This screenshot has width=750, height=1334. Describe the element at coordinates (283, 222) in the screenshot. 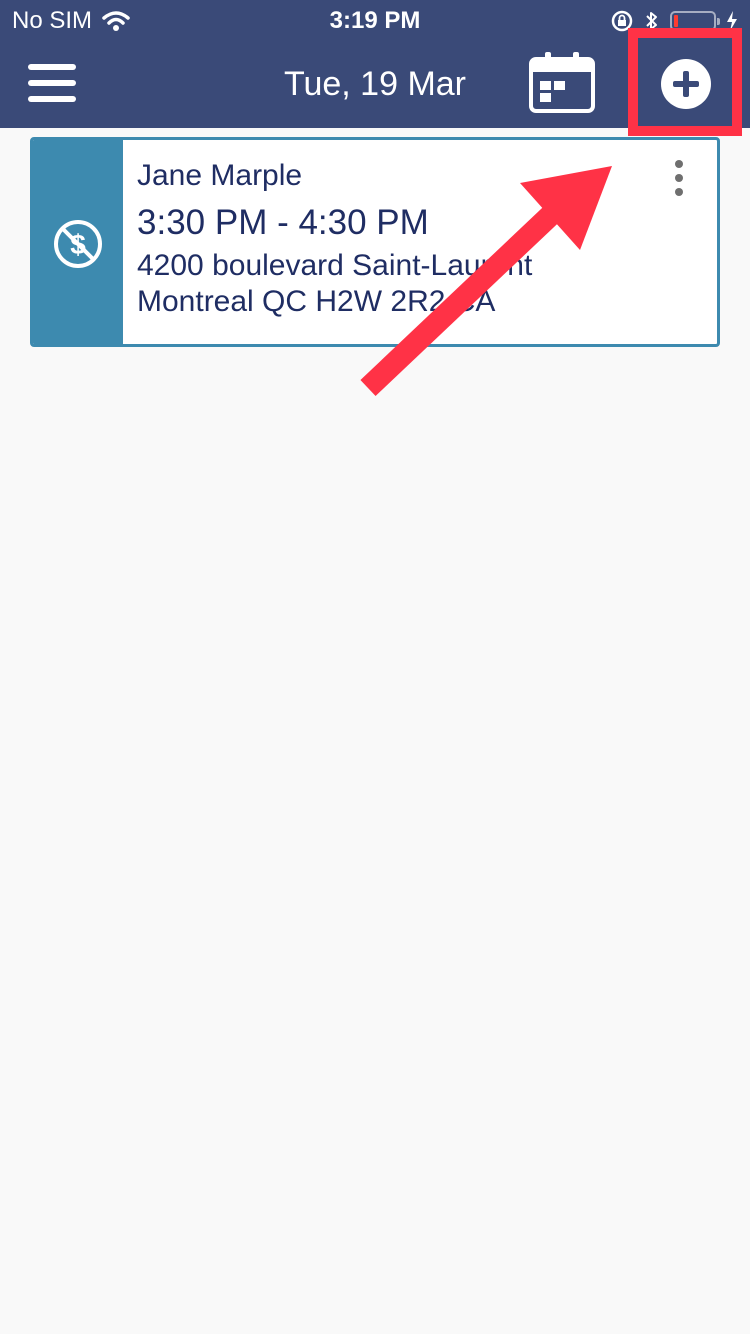

I see `appointment-time: 3:30 PM - 4:30 PM` at that location.